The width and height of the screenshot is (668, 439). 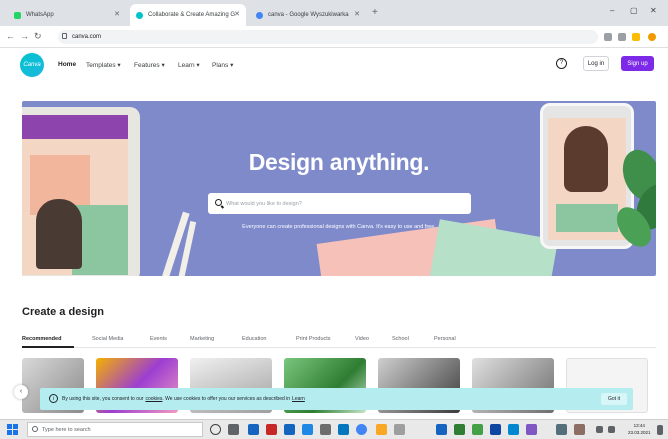 I want to click on close-window-icon: ✕, so click(x=653, y=10).